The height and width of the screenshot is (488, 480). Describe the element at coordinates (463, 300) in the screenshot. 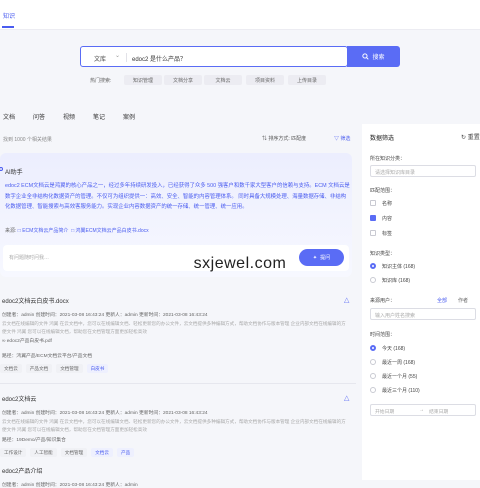

I see `user-me-link: 作者` at that location.